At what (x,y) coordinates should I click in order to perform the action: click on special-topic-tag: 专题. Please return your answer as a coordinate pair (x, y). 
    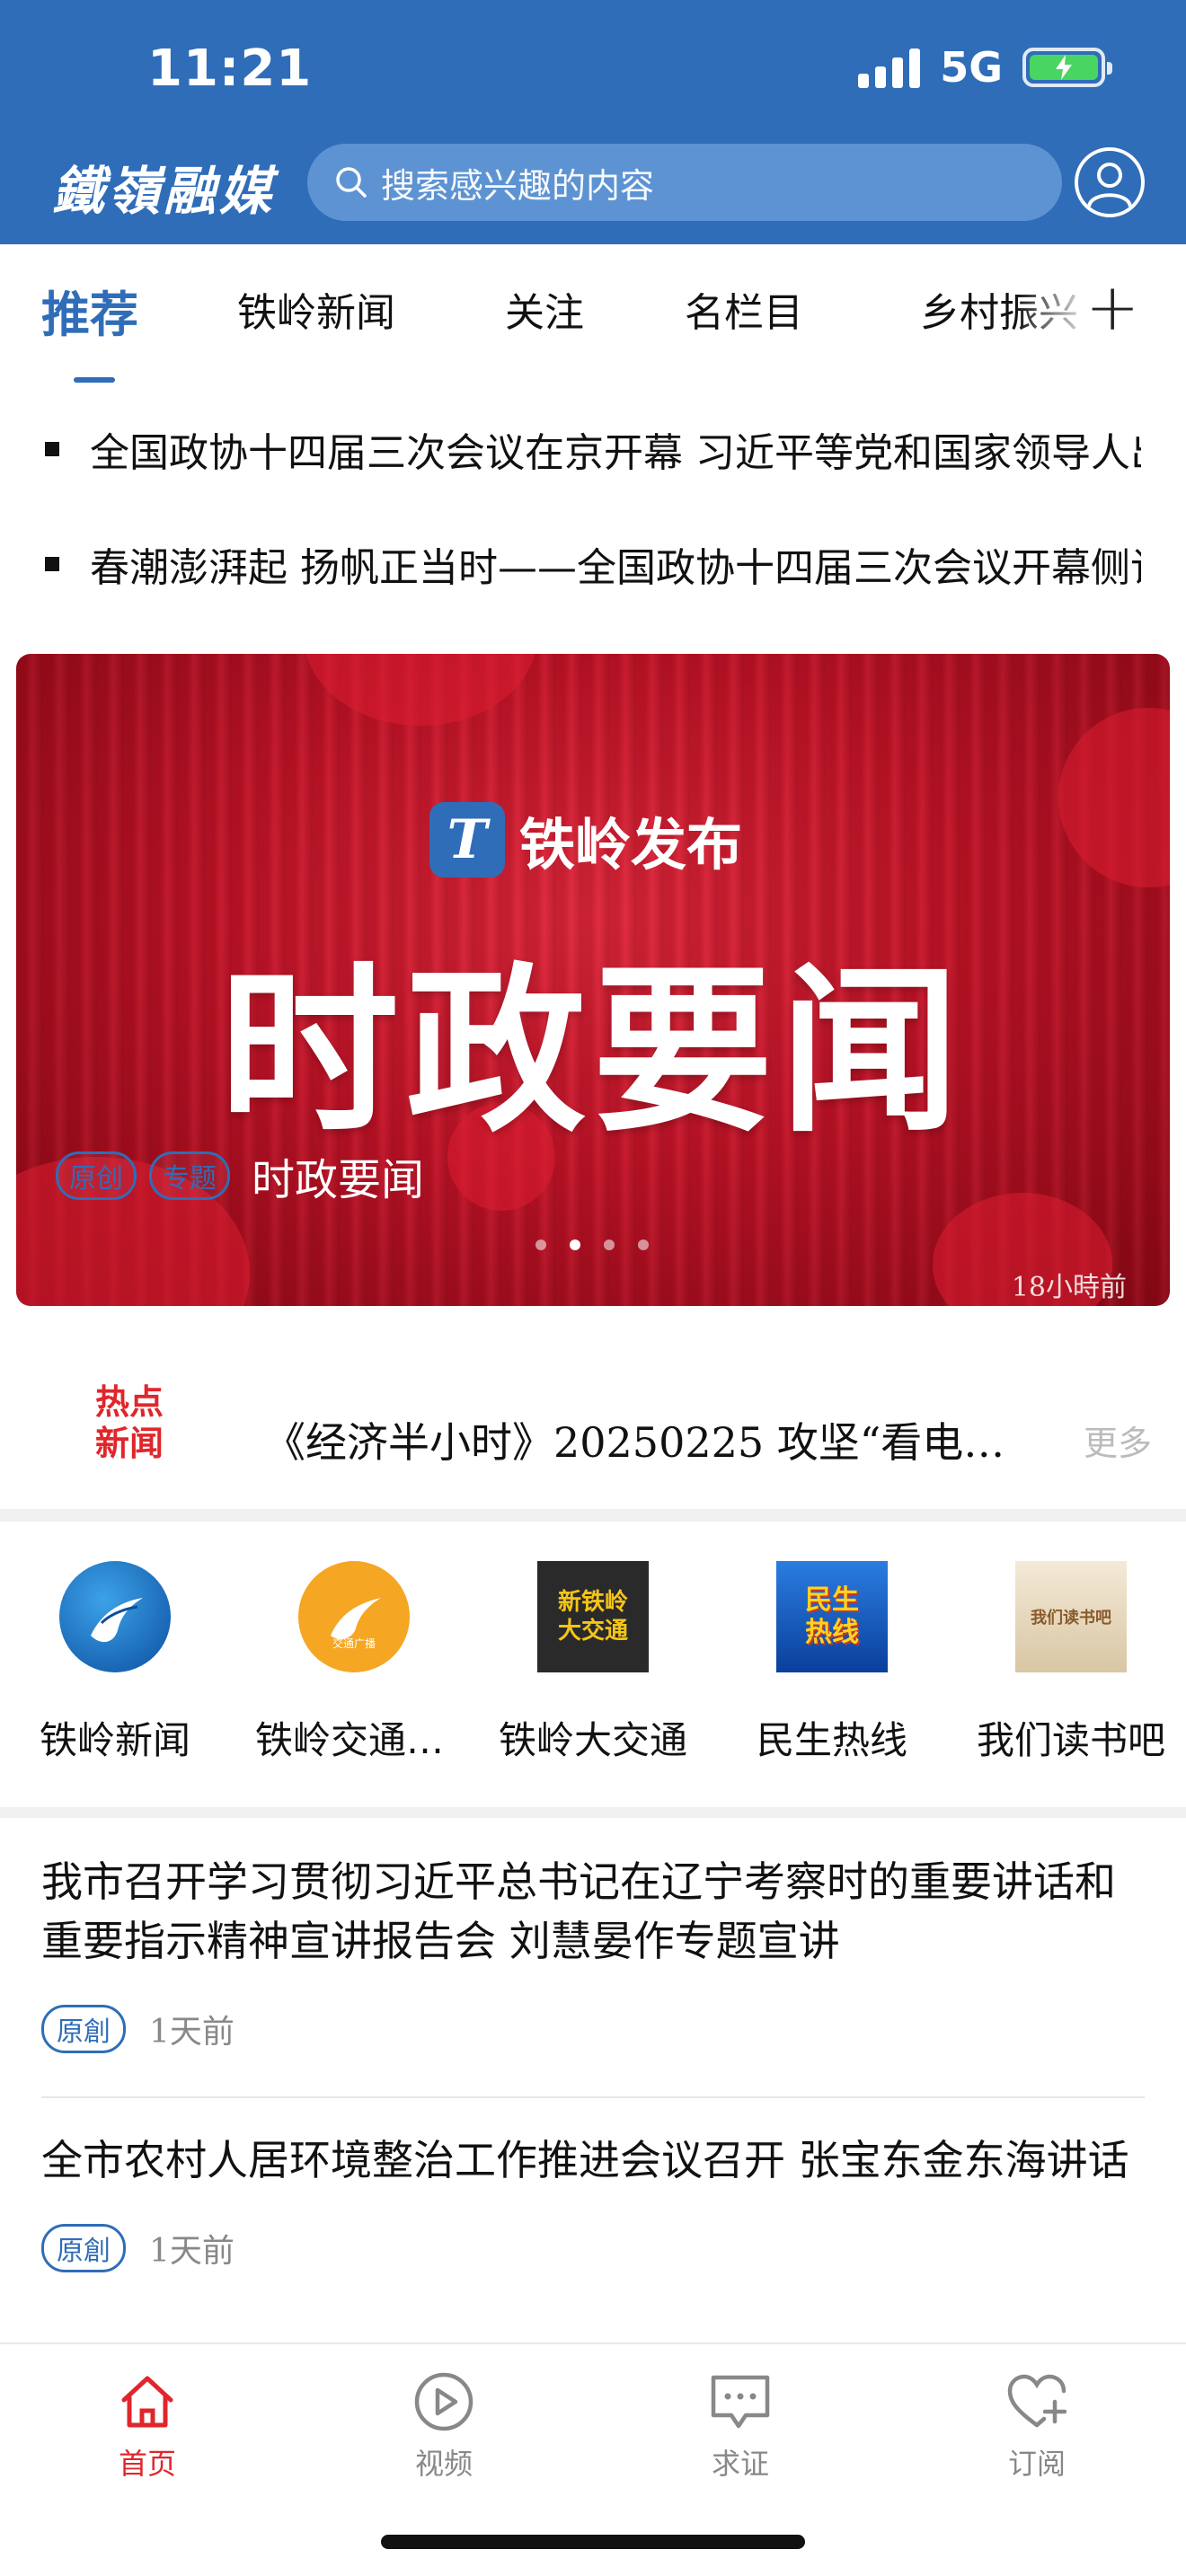
    Looking at the image, I should click on (189, 1175).